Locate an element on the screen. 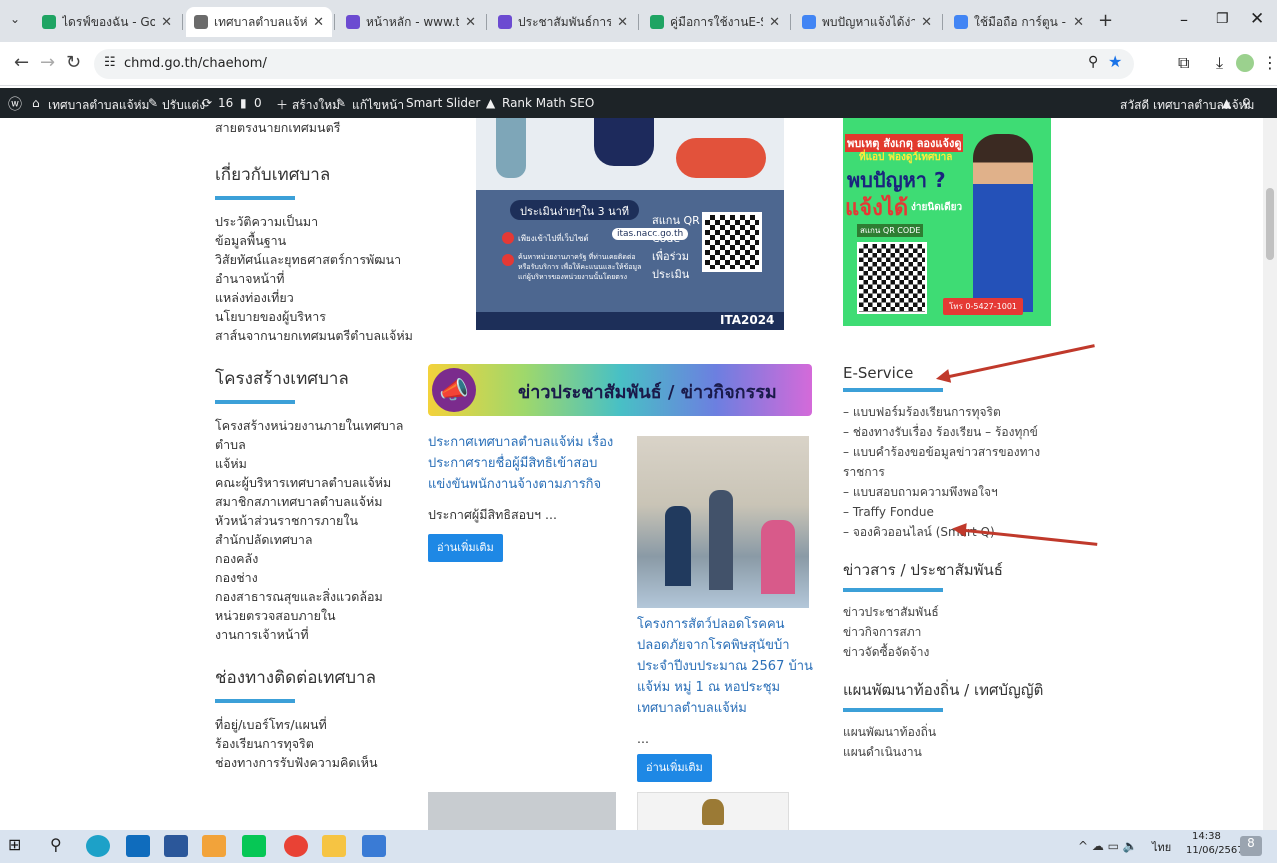  notification-icon: 8 is located at coordinates (1251, 846).